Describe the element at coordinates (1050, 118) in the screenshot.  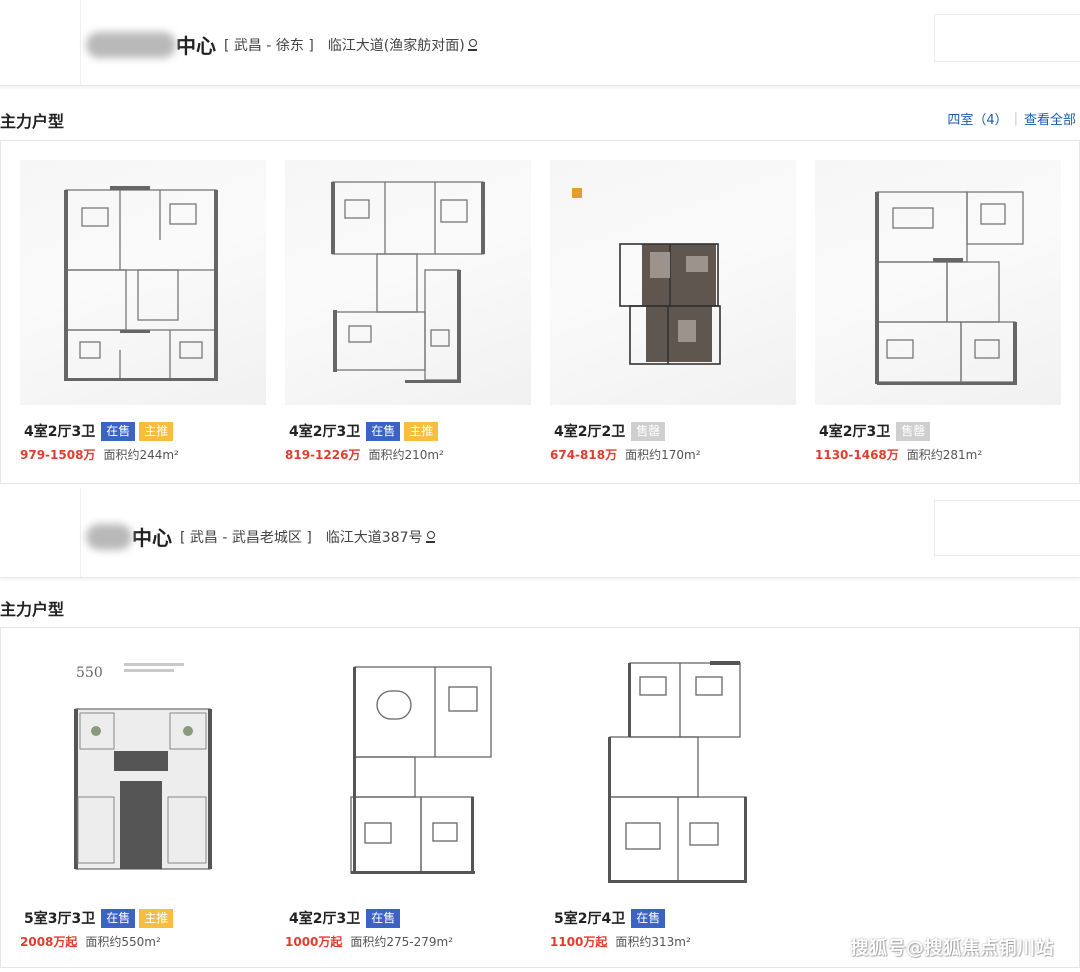
I see `view-all-link: 查看全部` at that location.